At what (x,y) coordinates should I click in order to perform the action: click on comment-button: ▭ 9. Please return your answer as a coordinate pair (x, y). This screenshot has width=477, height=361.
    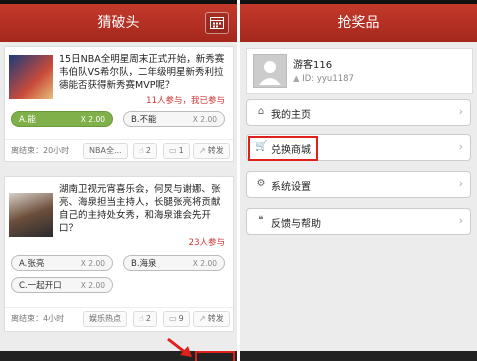
    Looking at the image, I should click on (176, 319).